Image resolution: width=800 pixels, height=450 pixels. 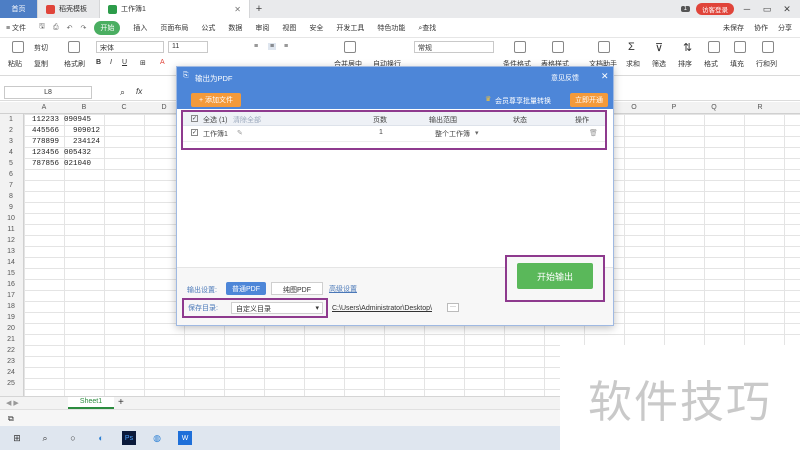 What do you see at coordinates (86, 131) in the screenshot?
I see `cell-b2: 909012` at bounding box center [86, 131].